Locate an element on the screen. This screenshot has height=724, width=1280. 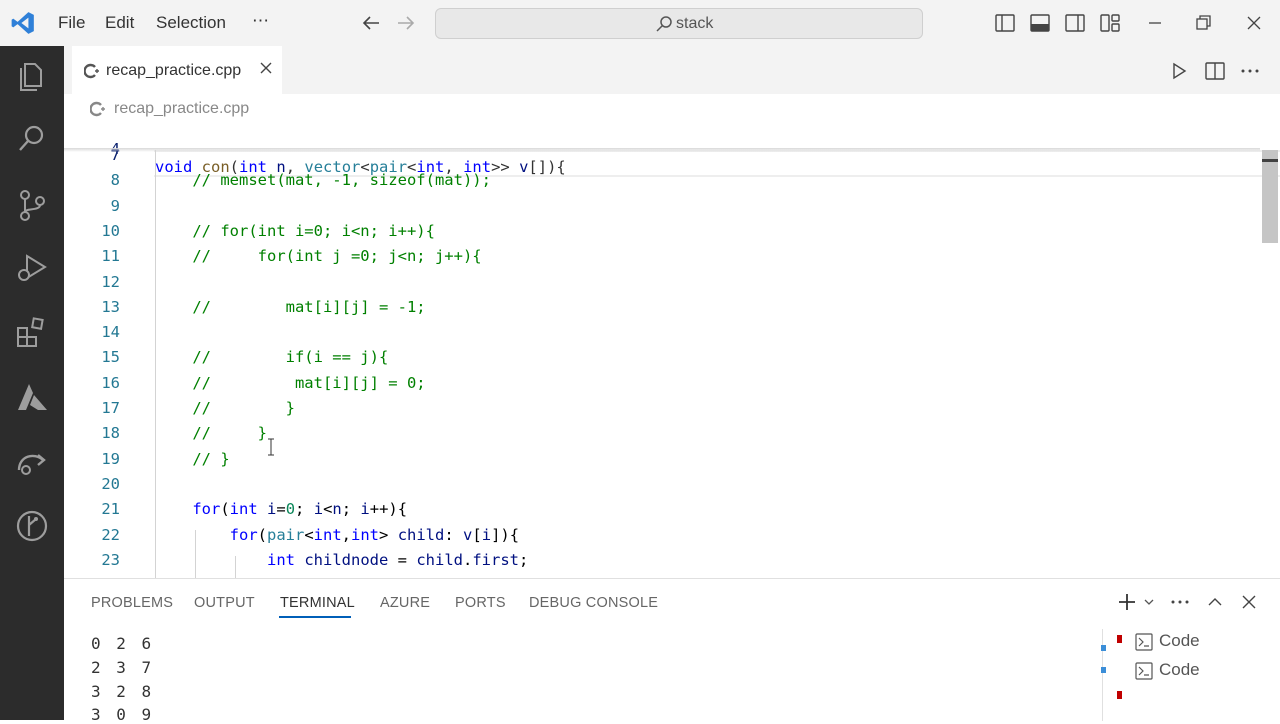
activity-bar is located at coordinates (32, 383).